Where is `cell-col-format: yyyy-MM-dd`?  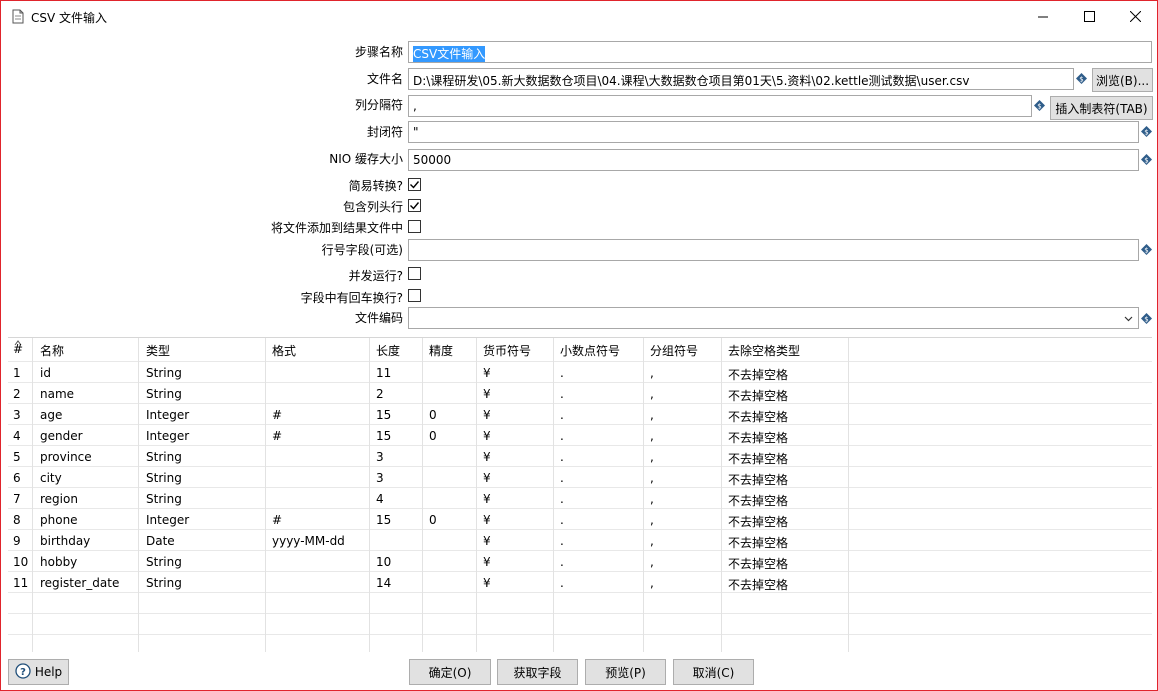 cell-col-format: yyyy-MM-dd is located at coordinates (320, 540).